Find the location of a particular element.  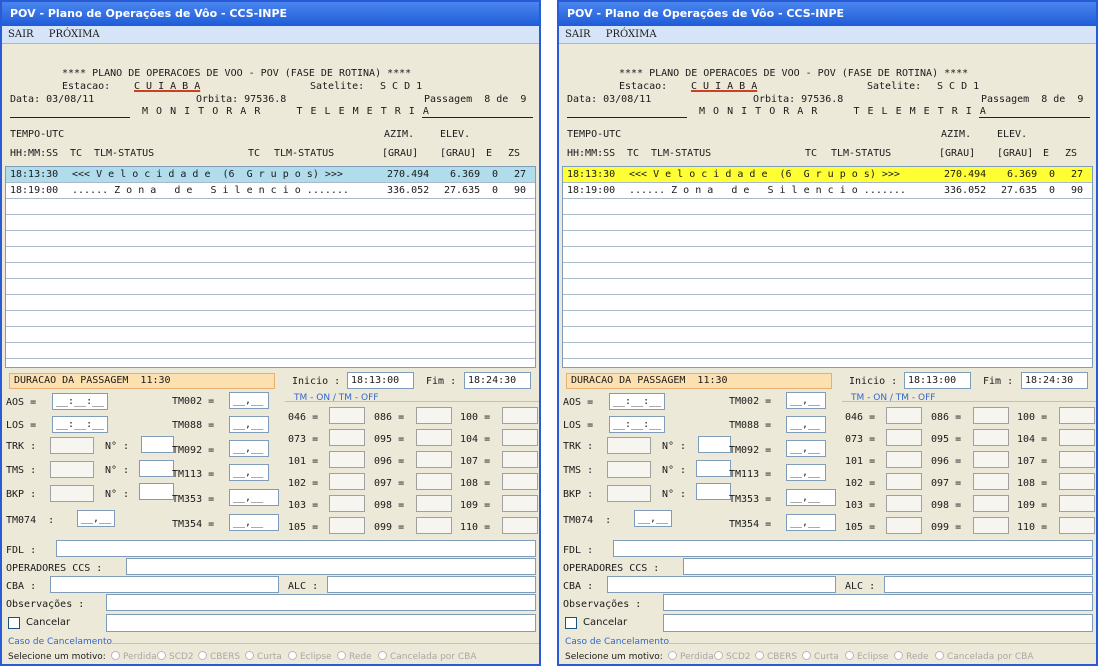

tm102-field is located at coordinates (347, 481).